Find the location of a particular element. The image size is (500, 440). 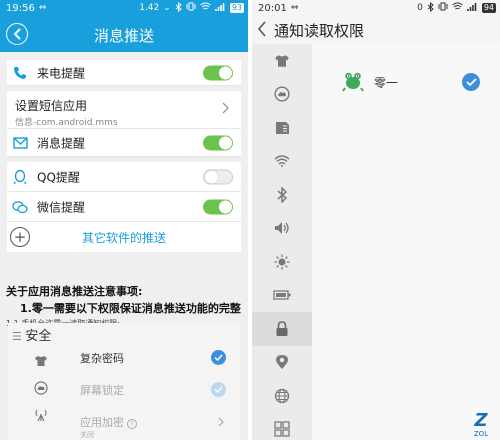

other-apps-label: 其它软件的推送 is located at coordinates (123, 238).